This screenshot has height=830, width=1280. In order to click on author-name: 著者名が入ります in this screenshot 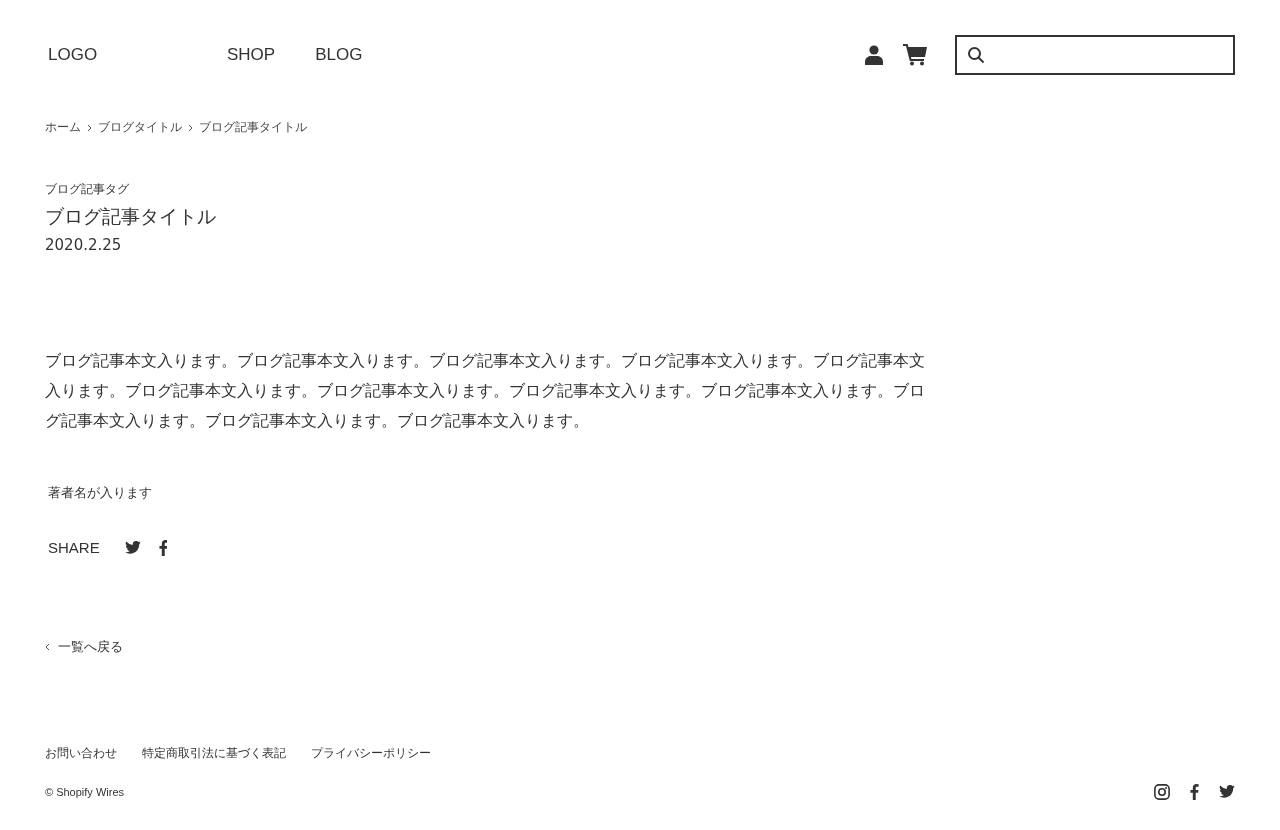, I will do `click(100, 493)`.